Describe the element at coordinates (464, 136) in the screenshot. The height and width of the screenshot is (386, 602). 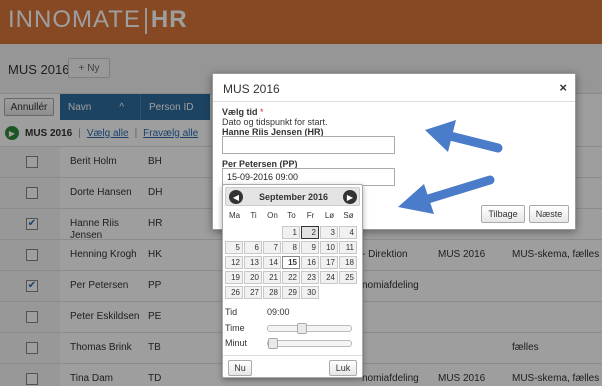
I see `annotation-arrow-upper` at that location.